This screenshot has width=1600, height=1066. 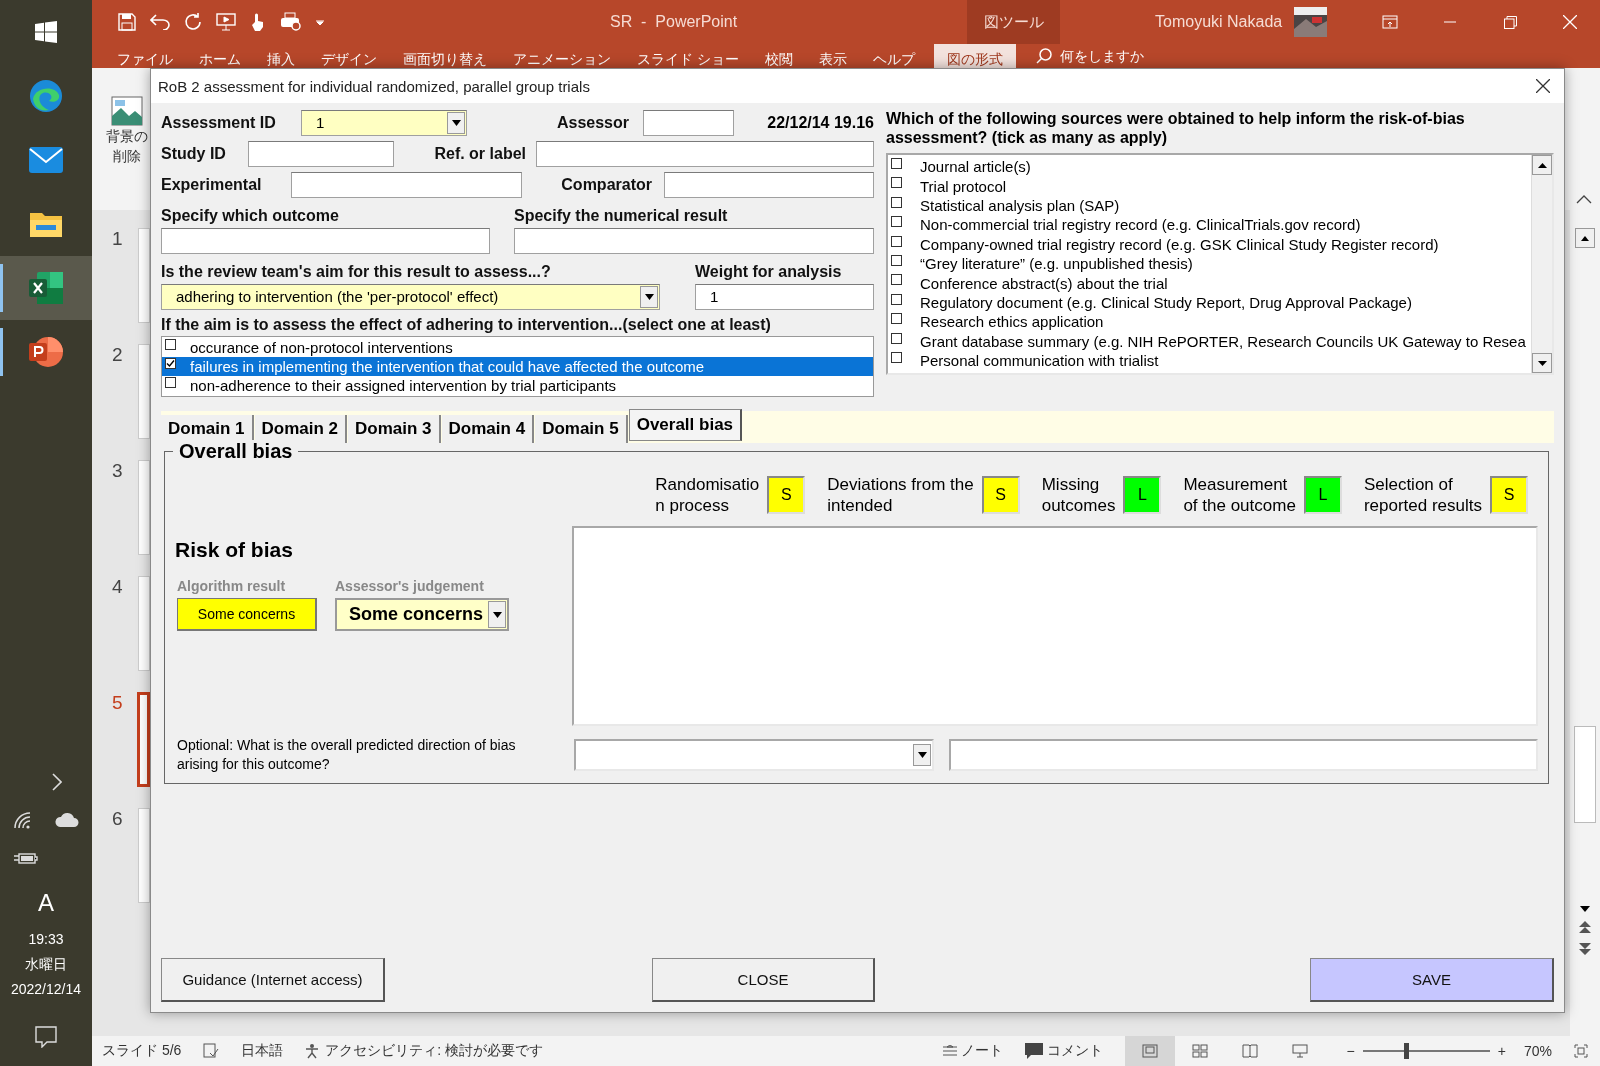 I want to click on list-item: Regulatory document (e.g. Clinical Study Report, Drug Approval Package), so click(x=1209, y=302).